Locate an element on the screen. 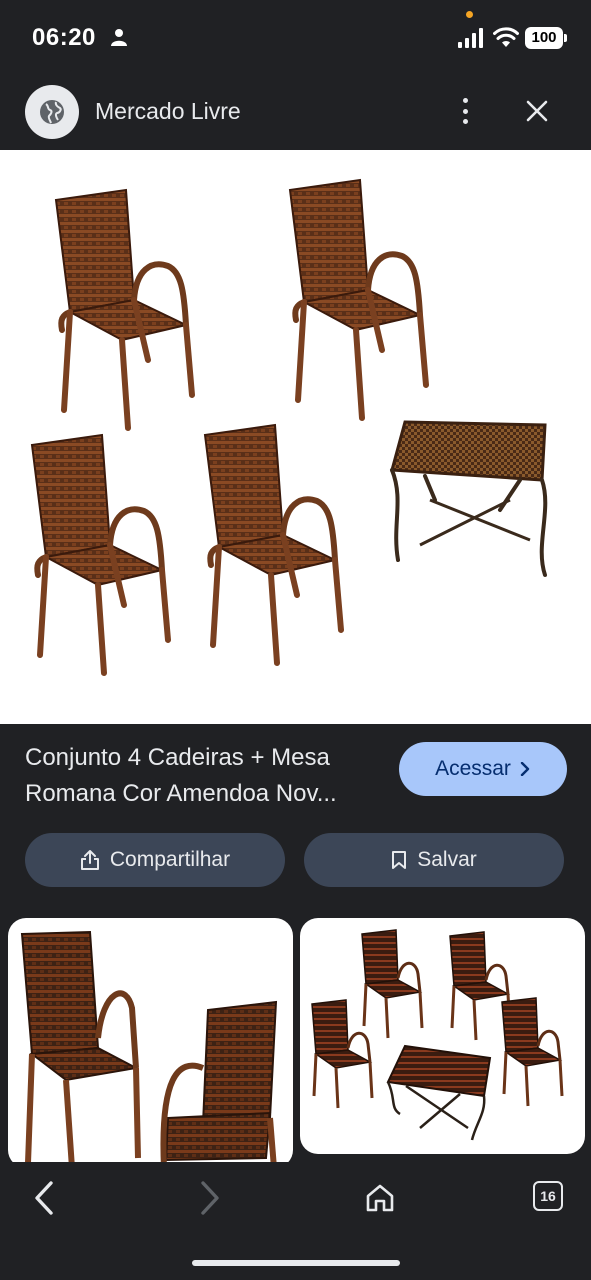 The width and height of the screenshot is (591, 1280). close-icon is located at coordinates (537, 111).